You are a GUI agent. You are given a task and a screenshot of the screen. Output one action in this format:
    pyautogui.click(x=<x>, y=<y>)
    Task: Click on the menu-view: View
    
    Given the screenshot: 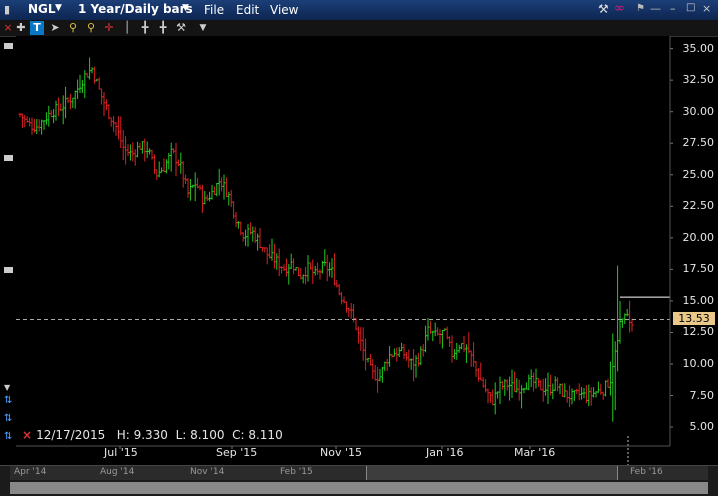 What is the action you would take?
    pyautogui.click(x=284, y=10)
    